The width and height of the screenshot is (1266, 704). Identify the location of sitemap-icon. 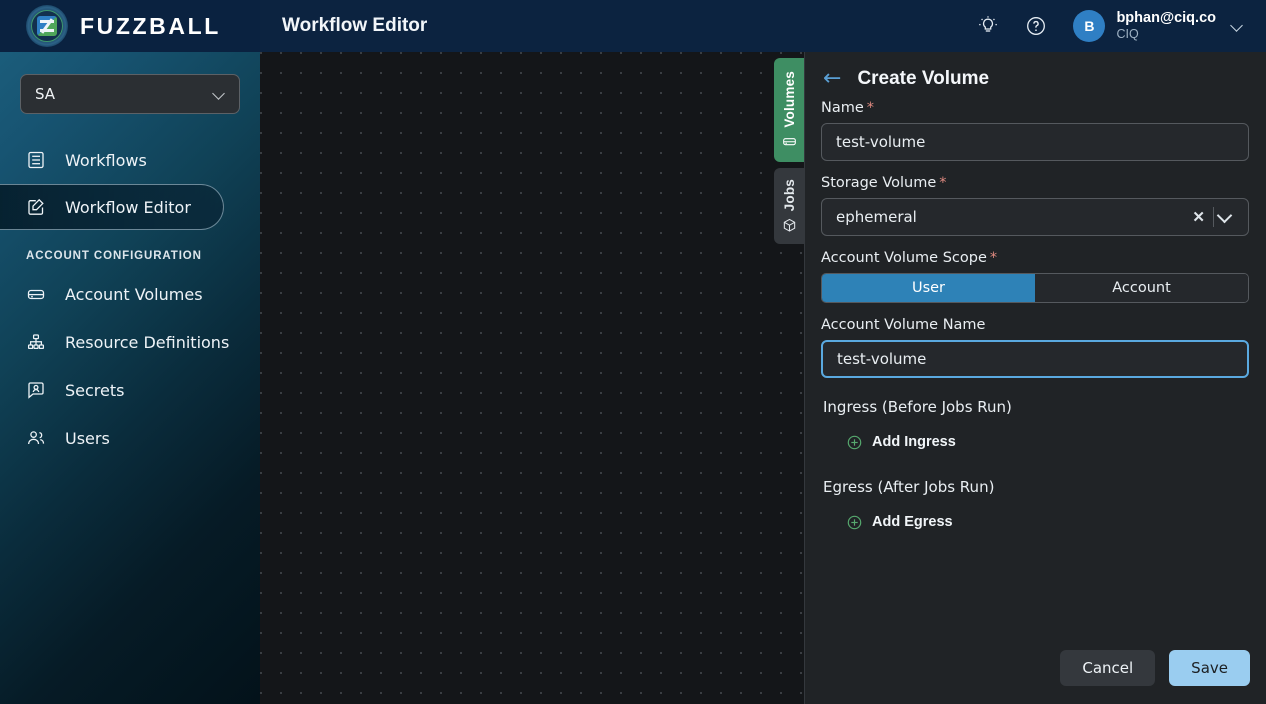
(36, 342).